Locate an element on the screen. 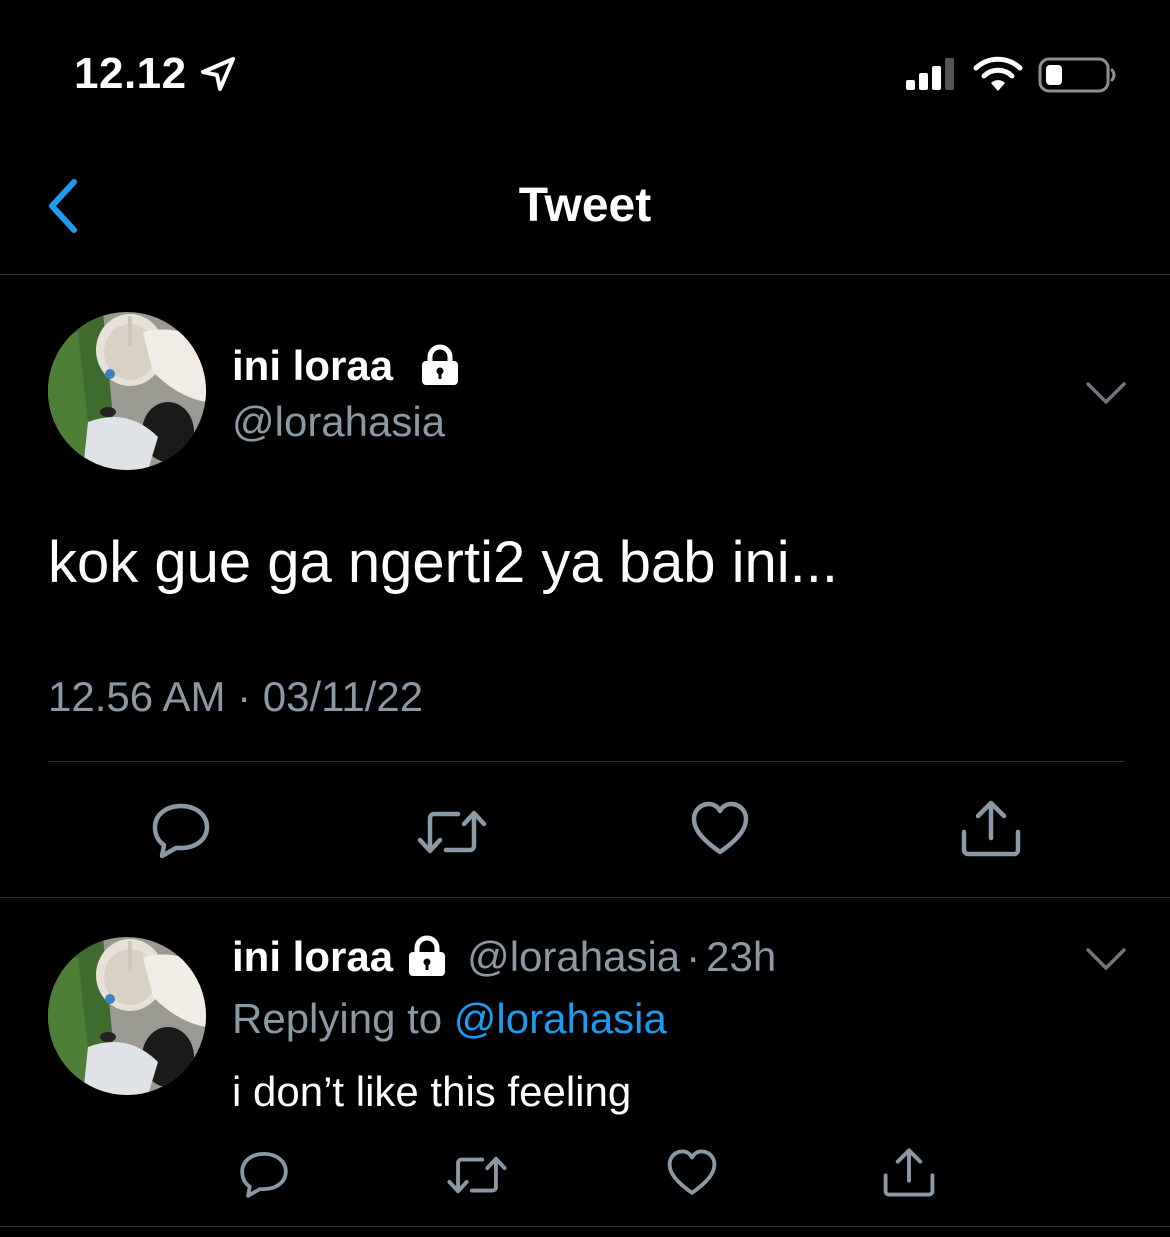 This screenshot has width=1170, height=1237. tweet-divider is located at coordinates (585, 897).